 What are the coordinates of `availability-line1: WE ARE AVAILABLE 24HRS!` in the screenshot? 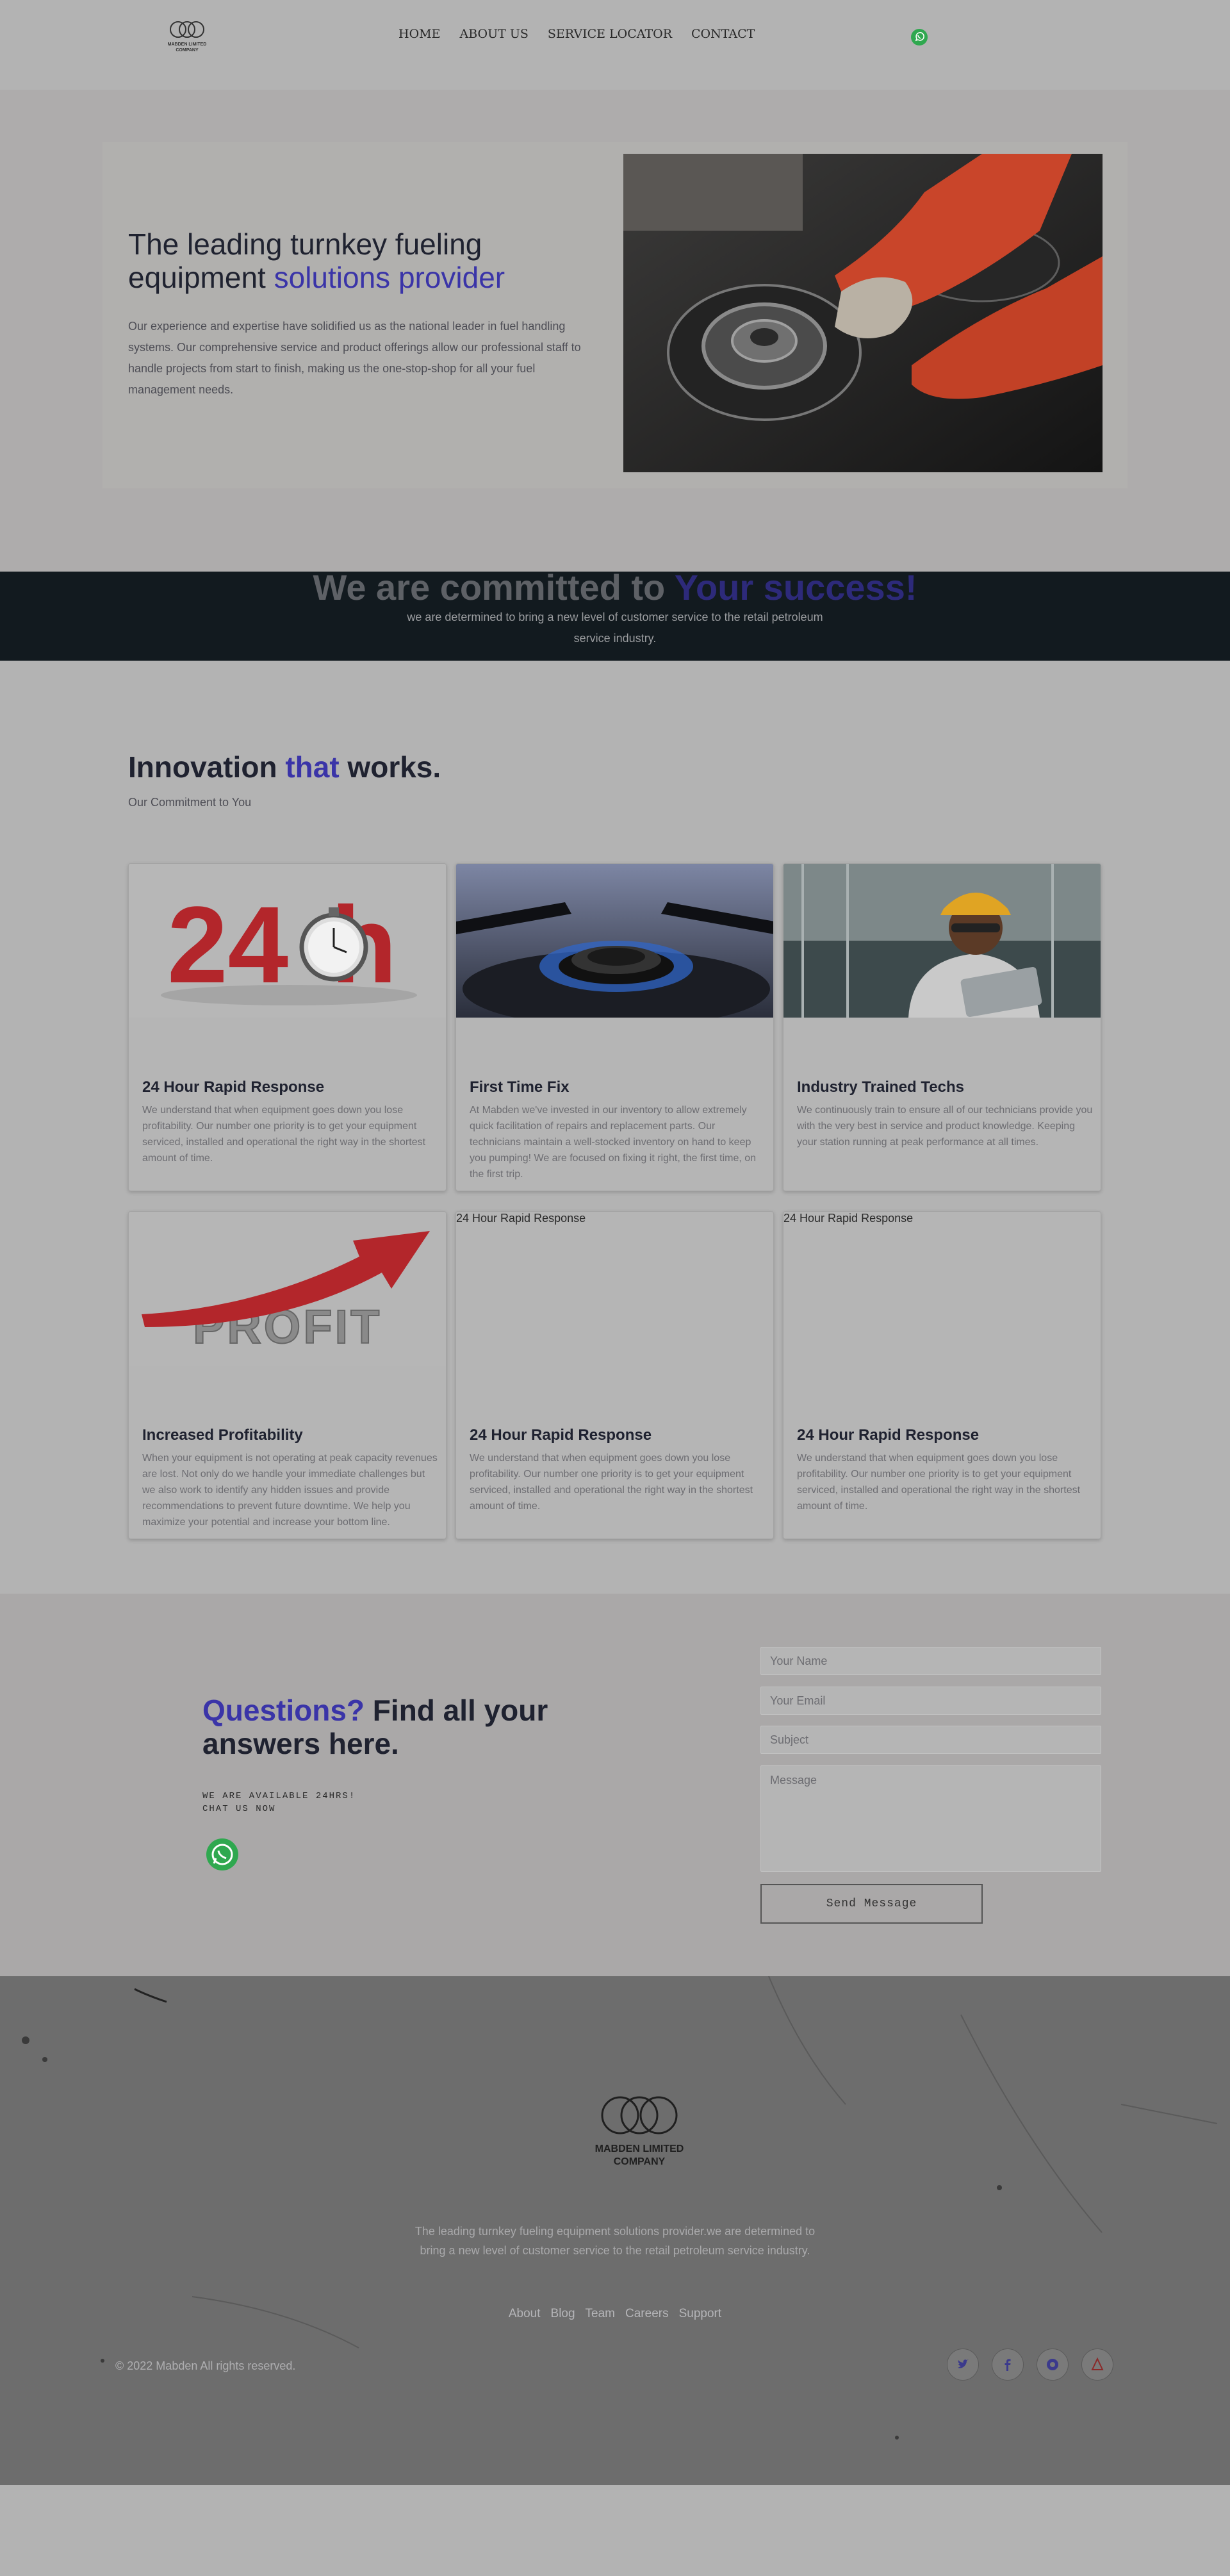 It's located at (279, 1796).